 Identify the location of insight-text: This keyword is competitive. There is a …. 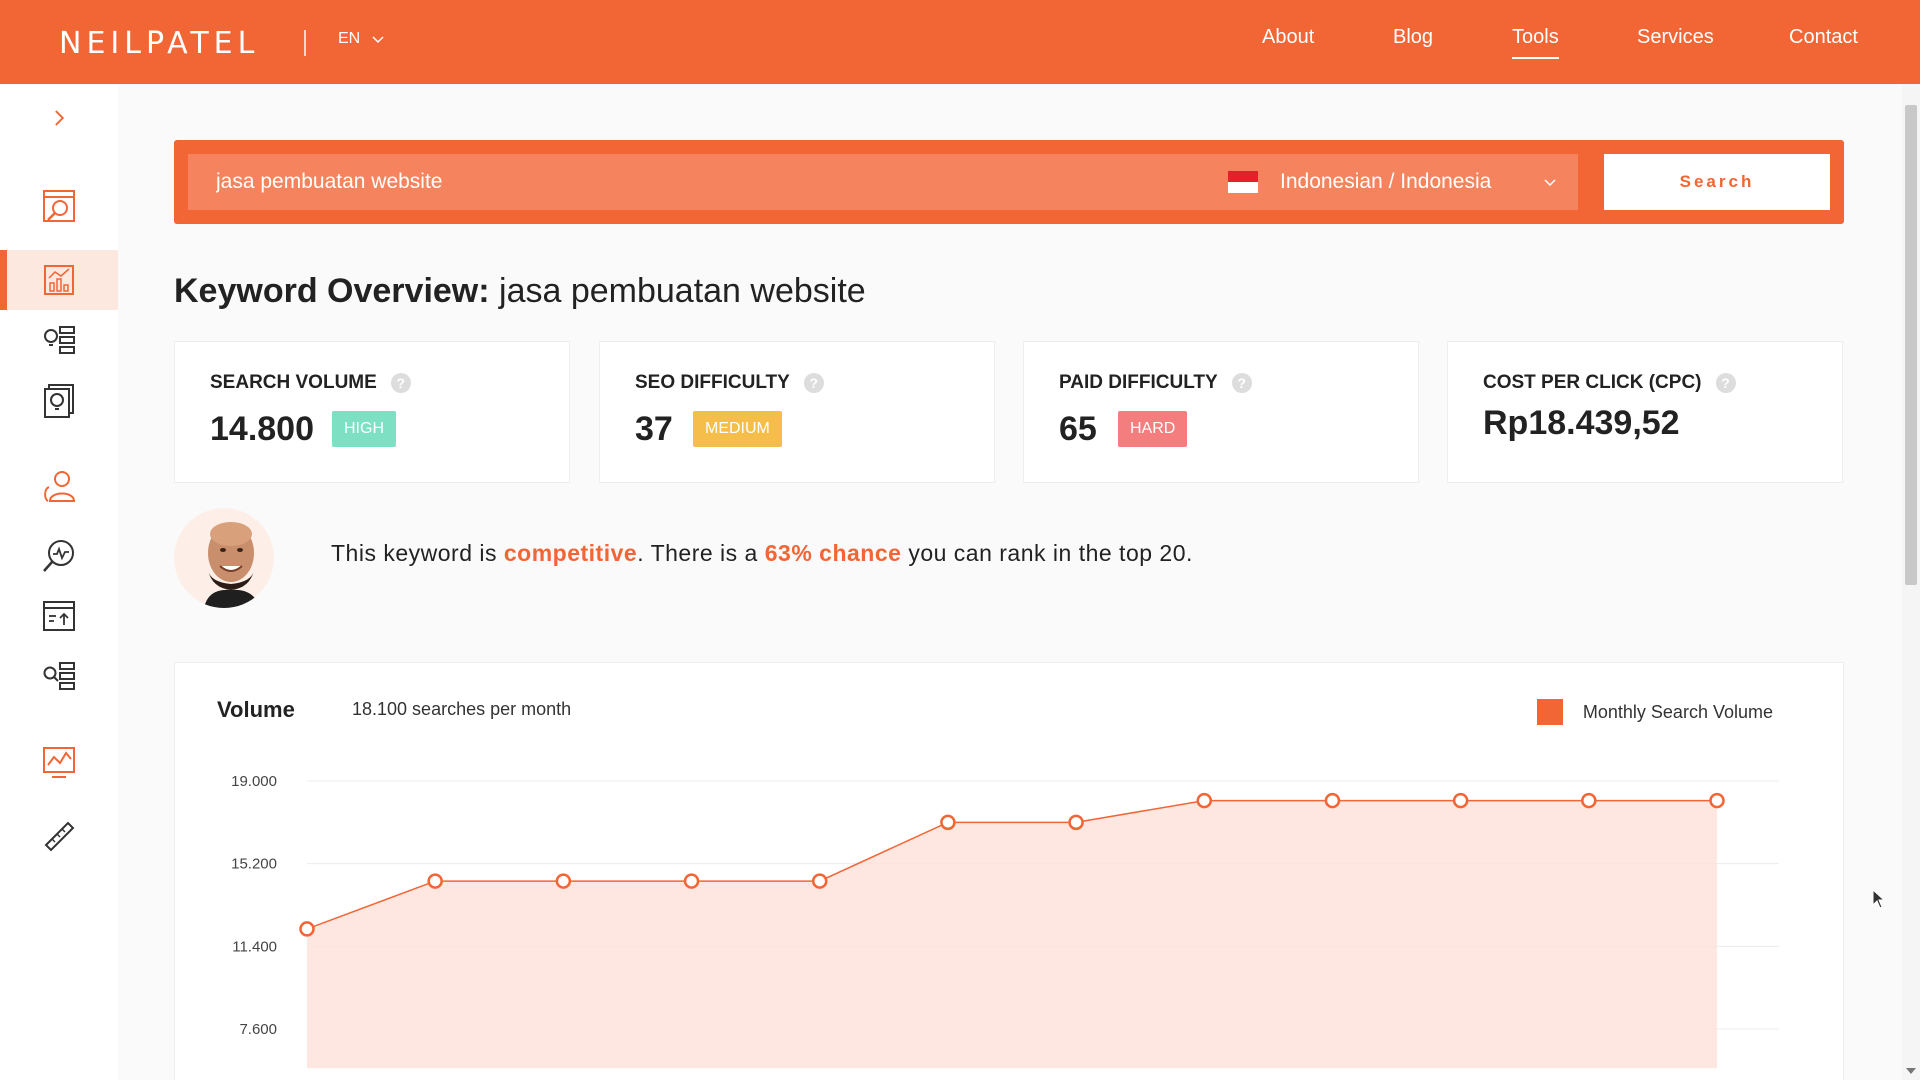
(762, 553).